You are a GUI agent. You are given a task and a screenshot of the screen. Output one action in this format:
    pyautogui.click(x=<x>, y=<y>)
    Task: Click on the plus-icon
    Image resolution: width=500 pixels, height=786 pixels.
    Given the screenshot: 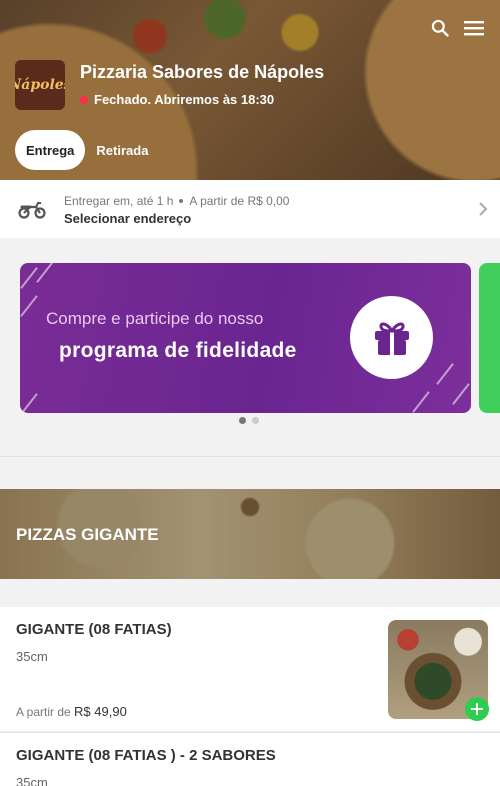 What is the action you would take?
    pyautogui.click(x=477, y=709)
    